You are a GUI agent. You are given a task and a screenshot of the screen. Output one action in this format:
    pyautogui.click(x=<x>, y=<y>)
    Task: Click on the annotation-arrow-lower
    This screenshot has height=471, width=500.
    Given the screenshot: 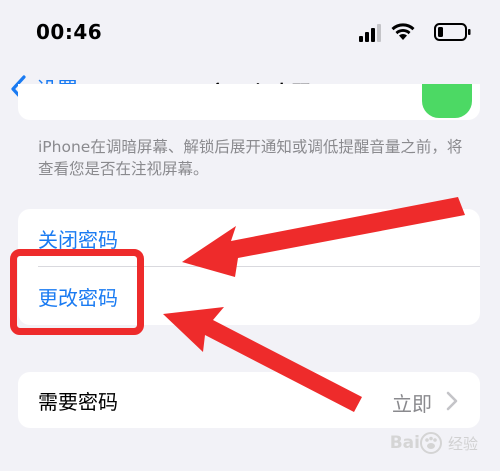 What is the action you would take?
    pyautogui.click(x=262, y=359)
    